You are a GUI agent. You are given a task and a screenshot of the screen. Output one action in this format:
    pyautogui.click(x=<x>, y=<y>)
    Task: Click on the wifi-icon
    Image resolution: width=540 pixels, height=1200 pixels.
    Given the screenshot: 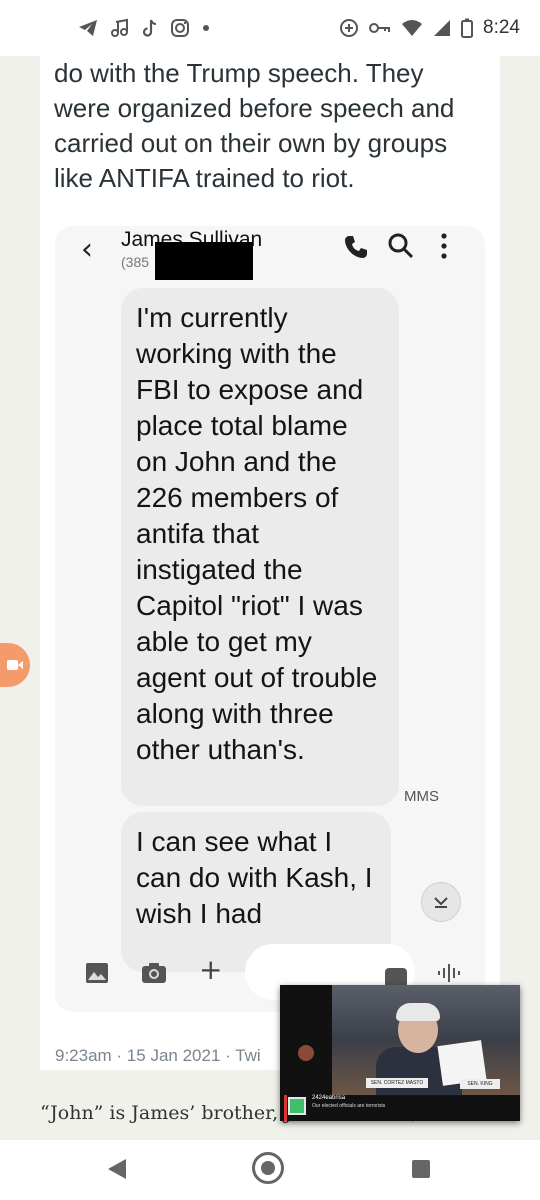 What is the action you would take?
    pyautogui.click(x=412, y=28)
    